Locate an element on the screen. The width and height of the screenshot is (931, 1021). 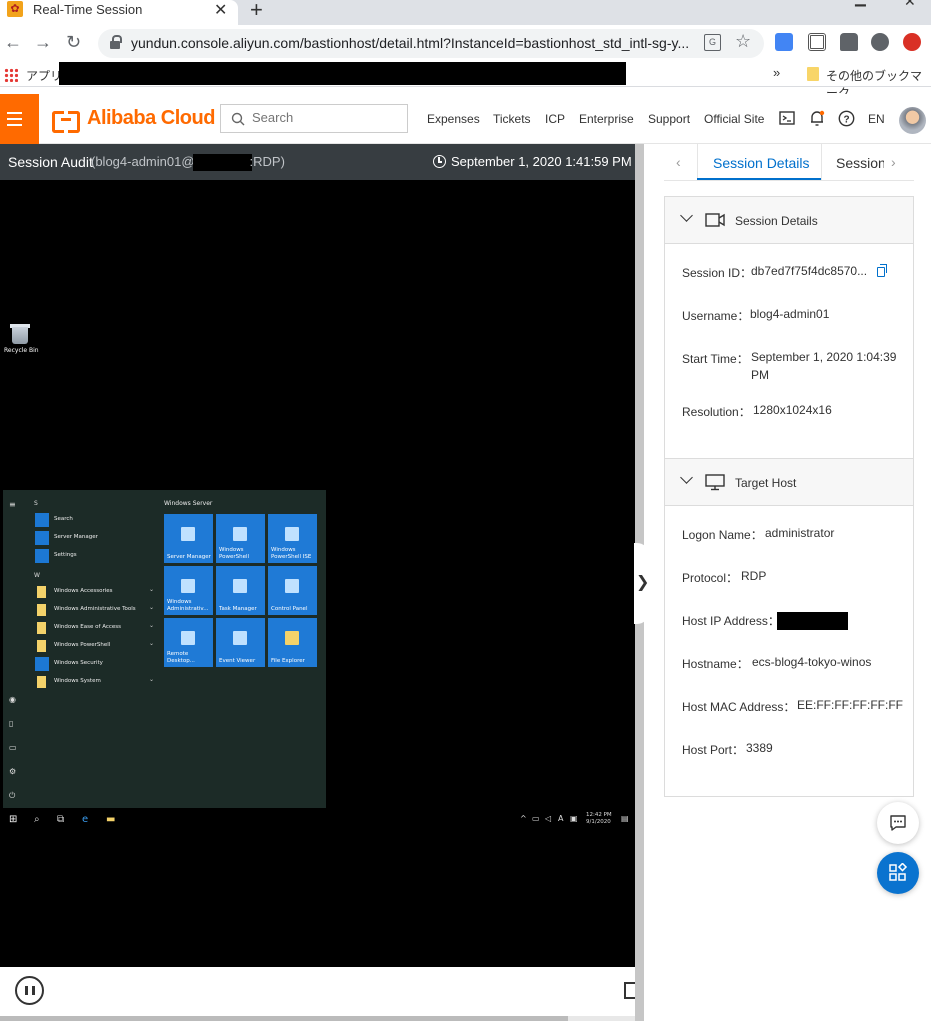
internet-explorer-icon: e is located at coordinates (85, 819).